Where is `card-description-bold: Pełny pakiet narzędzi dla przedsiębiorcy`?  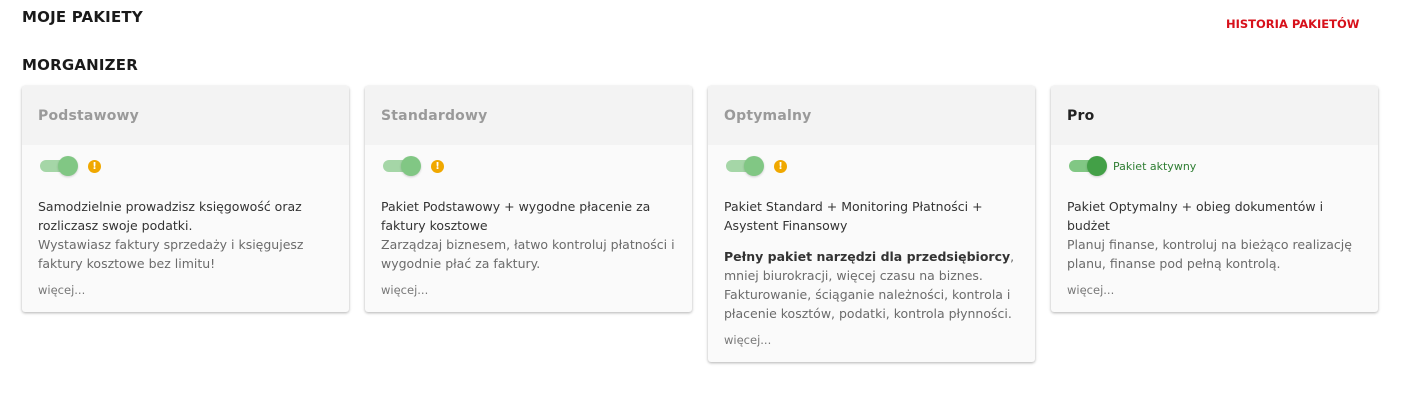
card-description-bold: Pełny pakiet narzędzi dla przedsiębiorcy is located at coordinates (867, 256).